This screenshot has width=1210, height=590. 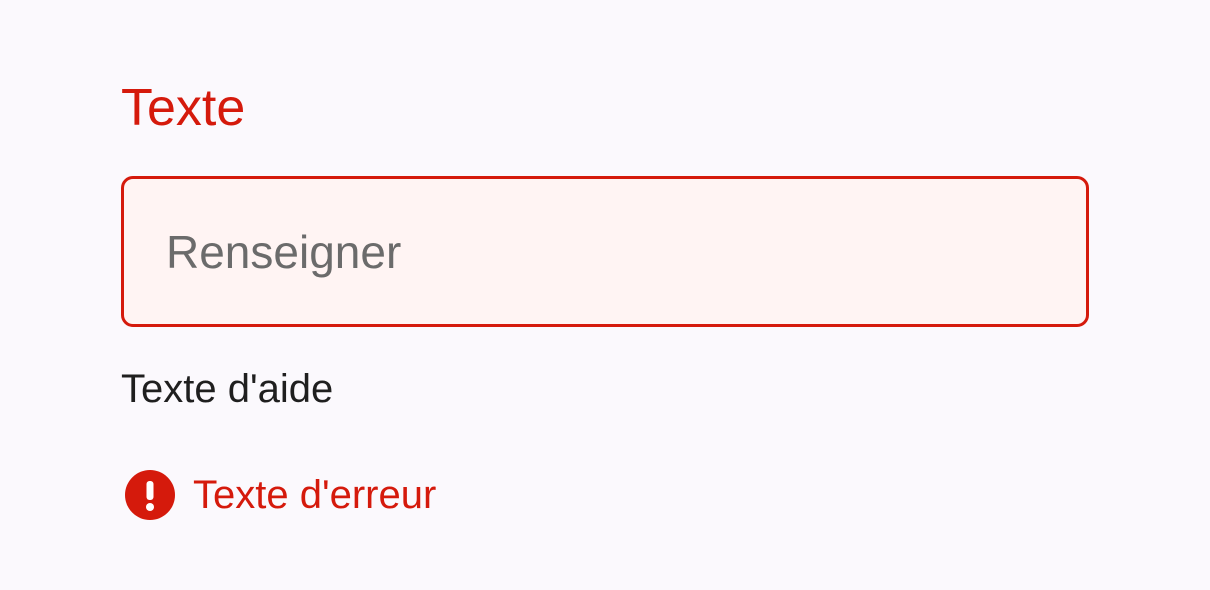 I want to click on help-text: Texte d'aide, so click(x=227, y=389).